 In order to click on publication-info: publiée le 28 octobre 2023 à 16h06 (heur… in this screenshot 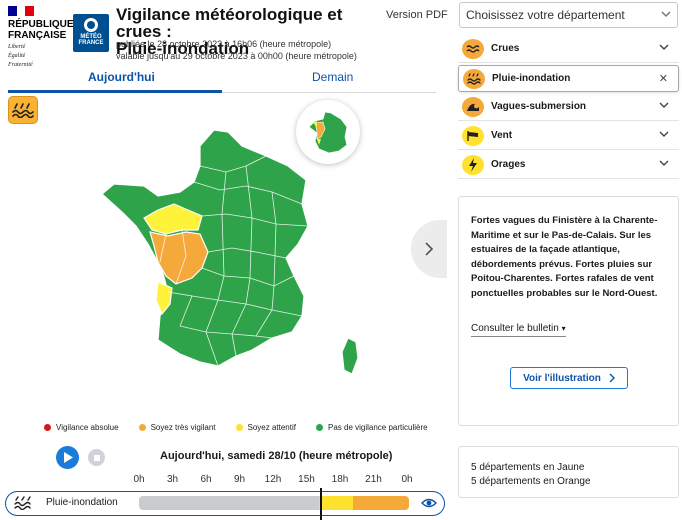, I will do `click(236, 50)`.